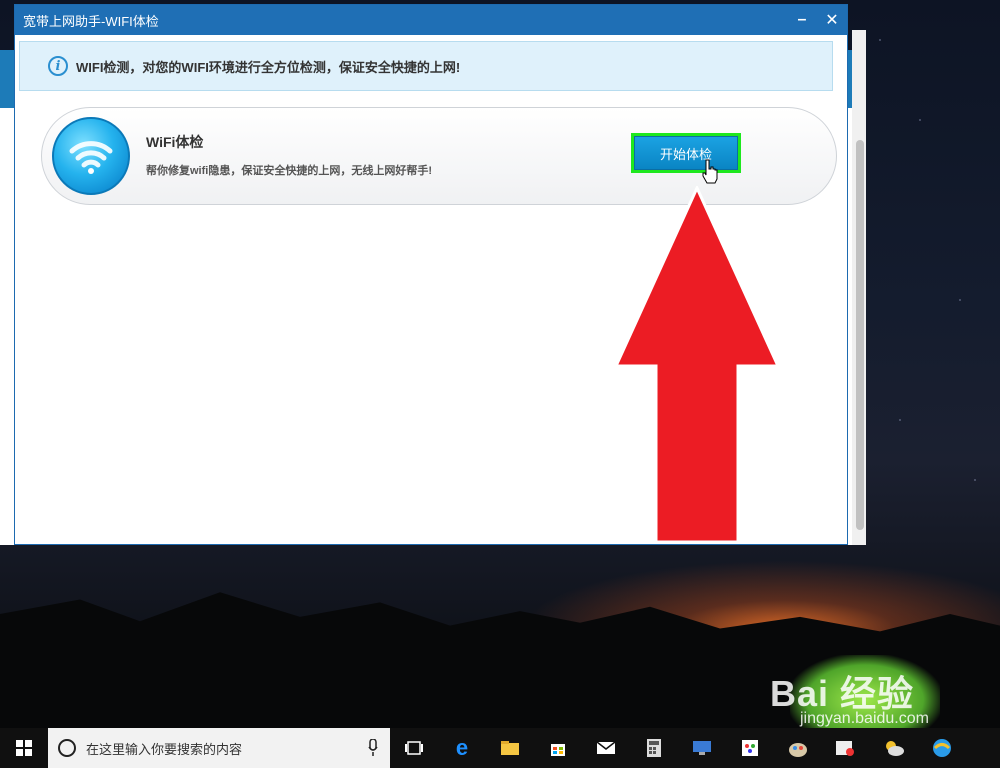  I want to click on window-title: 宽带上网助手-WIFI体检, so click(91, 21).